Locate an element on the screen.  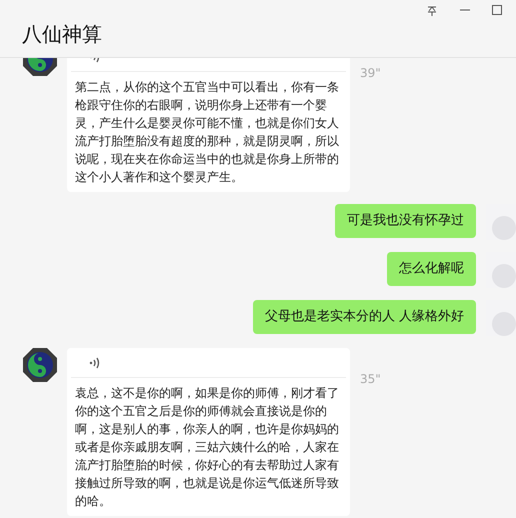
message-bubble: 可是我也没有怀孕过 is located at coordinates (405, 221).